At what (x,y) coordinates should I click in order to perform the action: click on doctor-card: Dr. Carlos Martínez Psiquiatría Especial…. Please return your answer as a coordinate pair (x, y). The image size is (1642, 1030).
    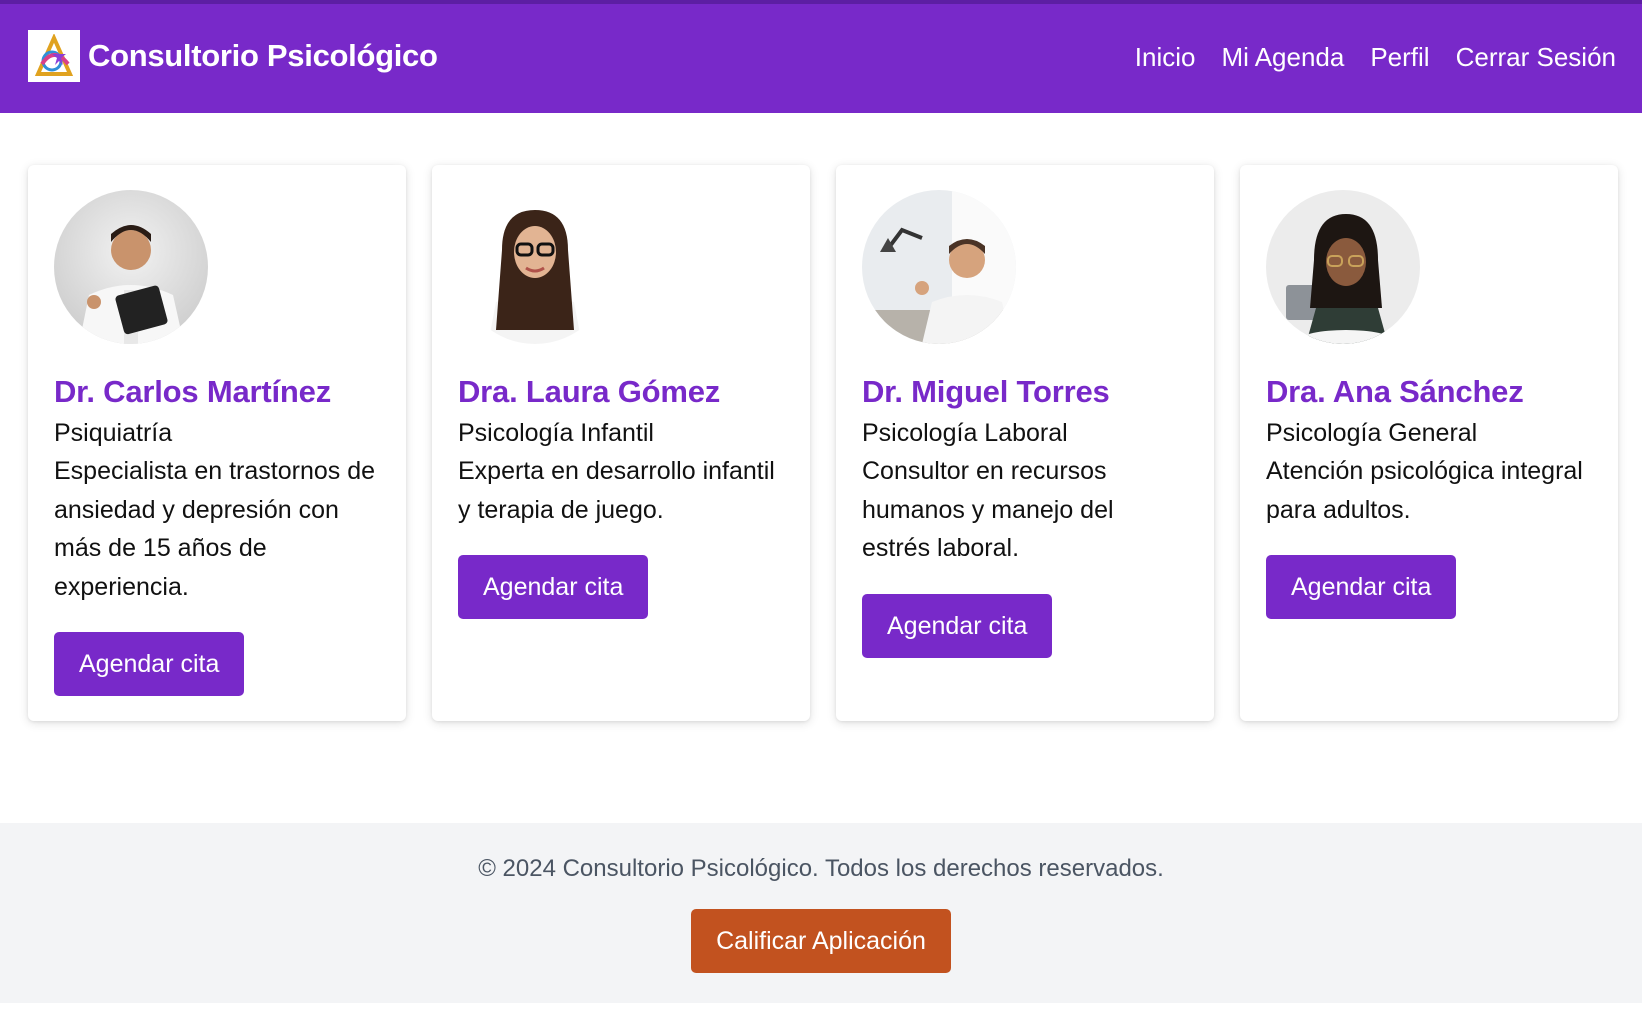
    Looking at the image, I should click on (217, 443).